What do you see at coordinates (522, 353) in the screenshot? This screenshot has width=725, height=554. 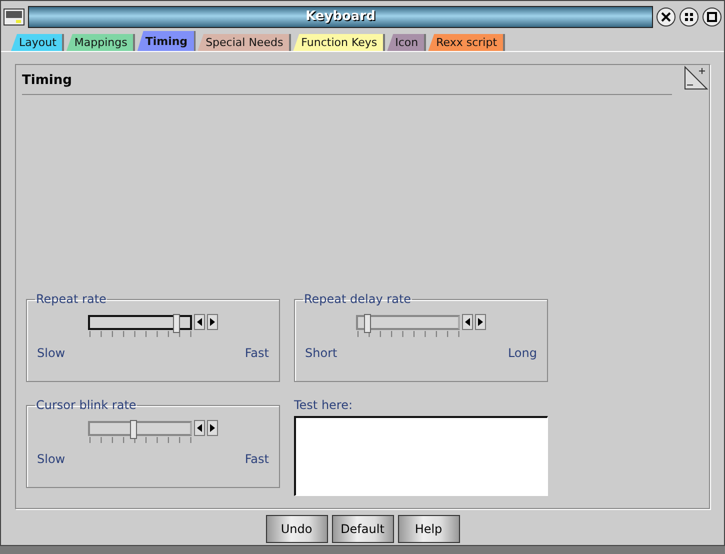 I see `max-label: Long` at bounding box center [522, 353].